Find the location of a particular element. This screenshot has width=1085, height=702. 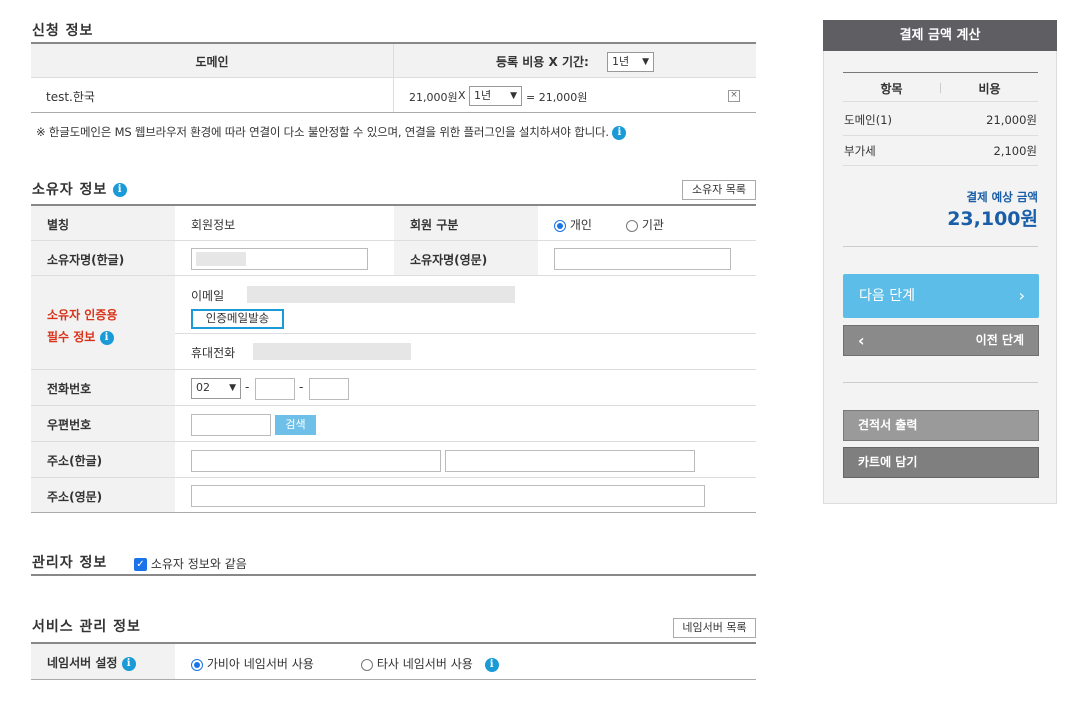

service-title: 서비스 관리 정보 is located at coordinates (86, 627).